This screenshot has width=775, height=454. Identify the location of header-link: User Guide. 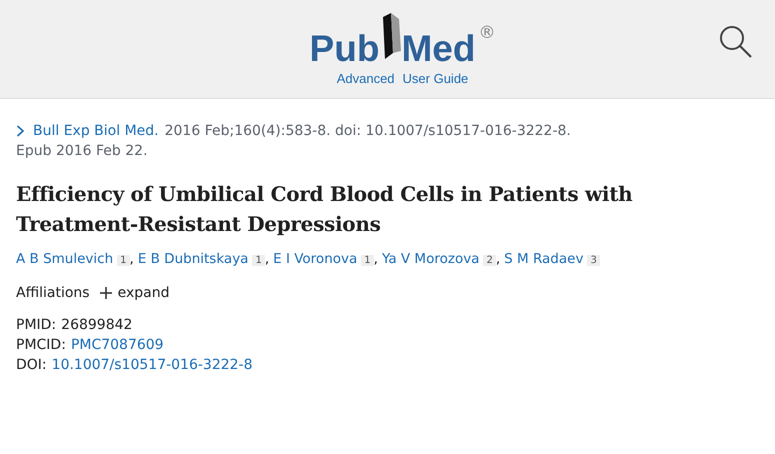
(435, 78).